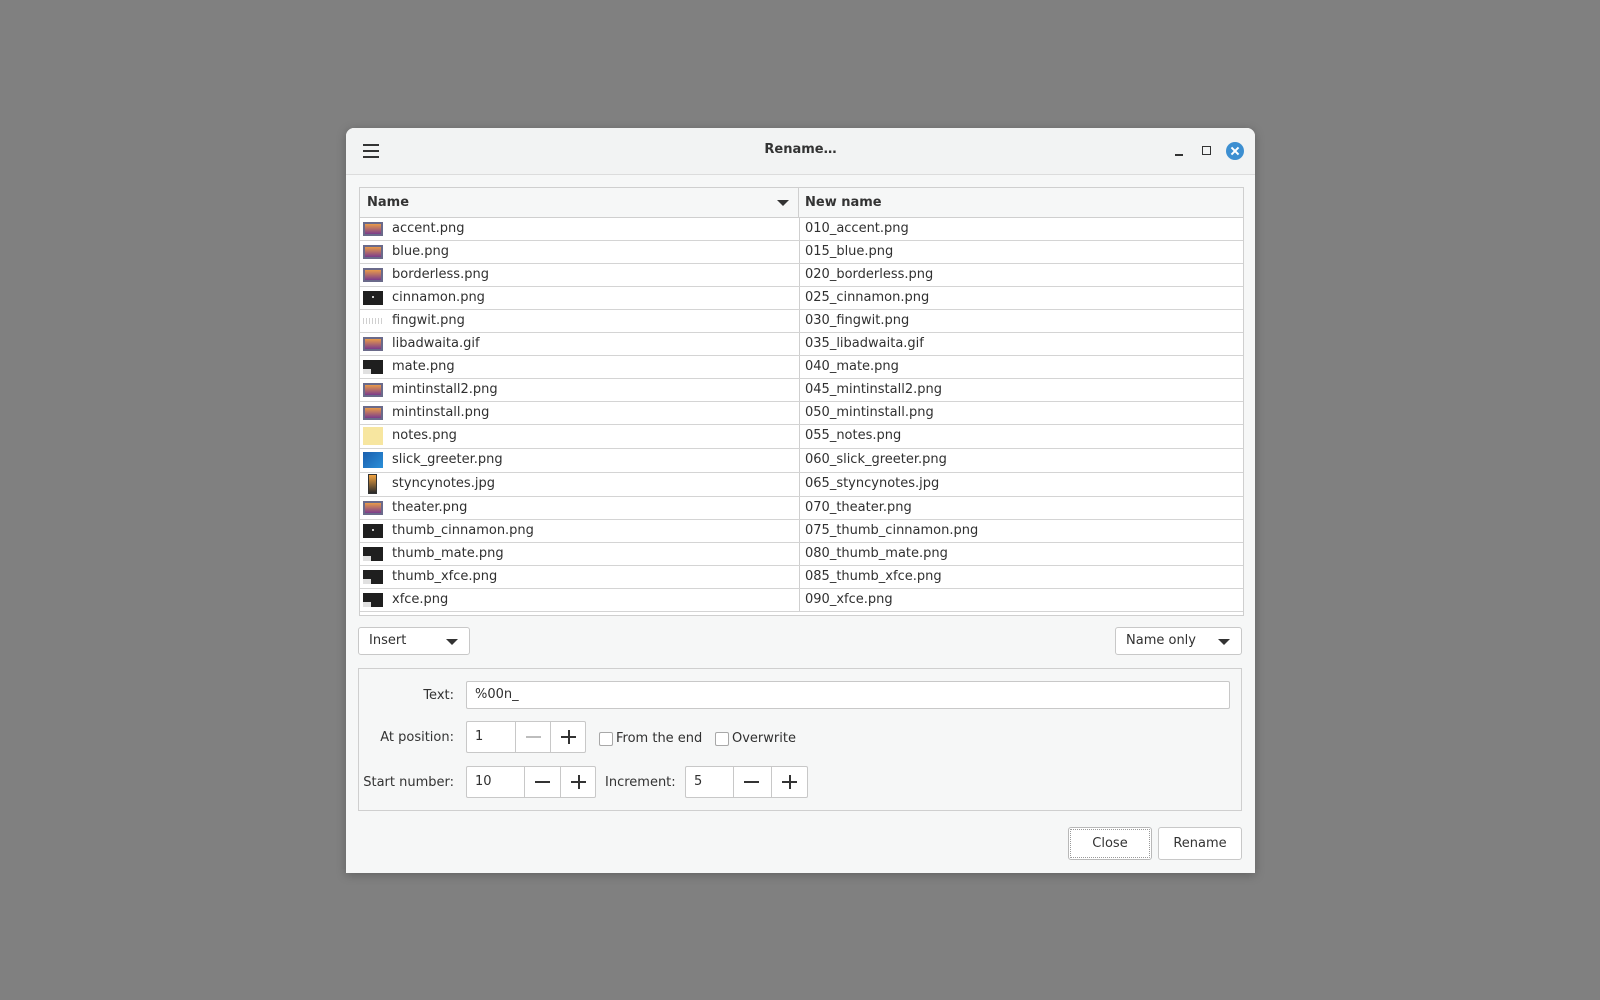  I want to click on from-end-label: From the end, so click(659, 738).